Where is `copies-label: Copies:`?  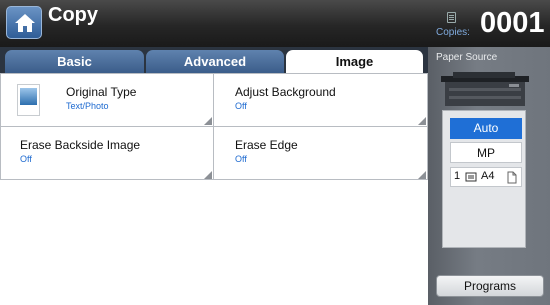 copies-label: Copies: is located at coordinates (453, 32).